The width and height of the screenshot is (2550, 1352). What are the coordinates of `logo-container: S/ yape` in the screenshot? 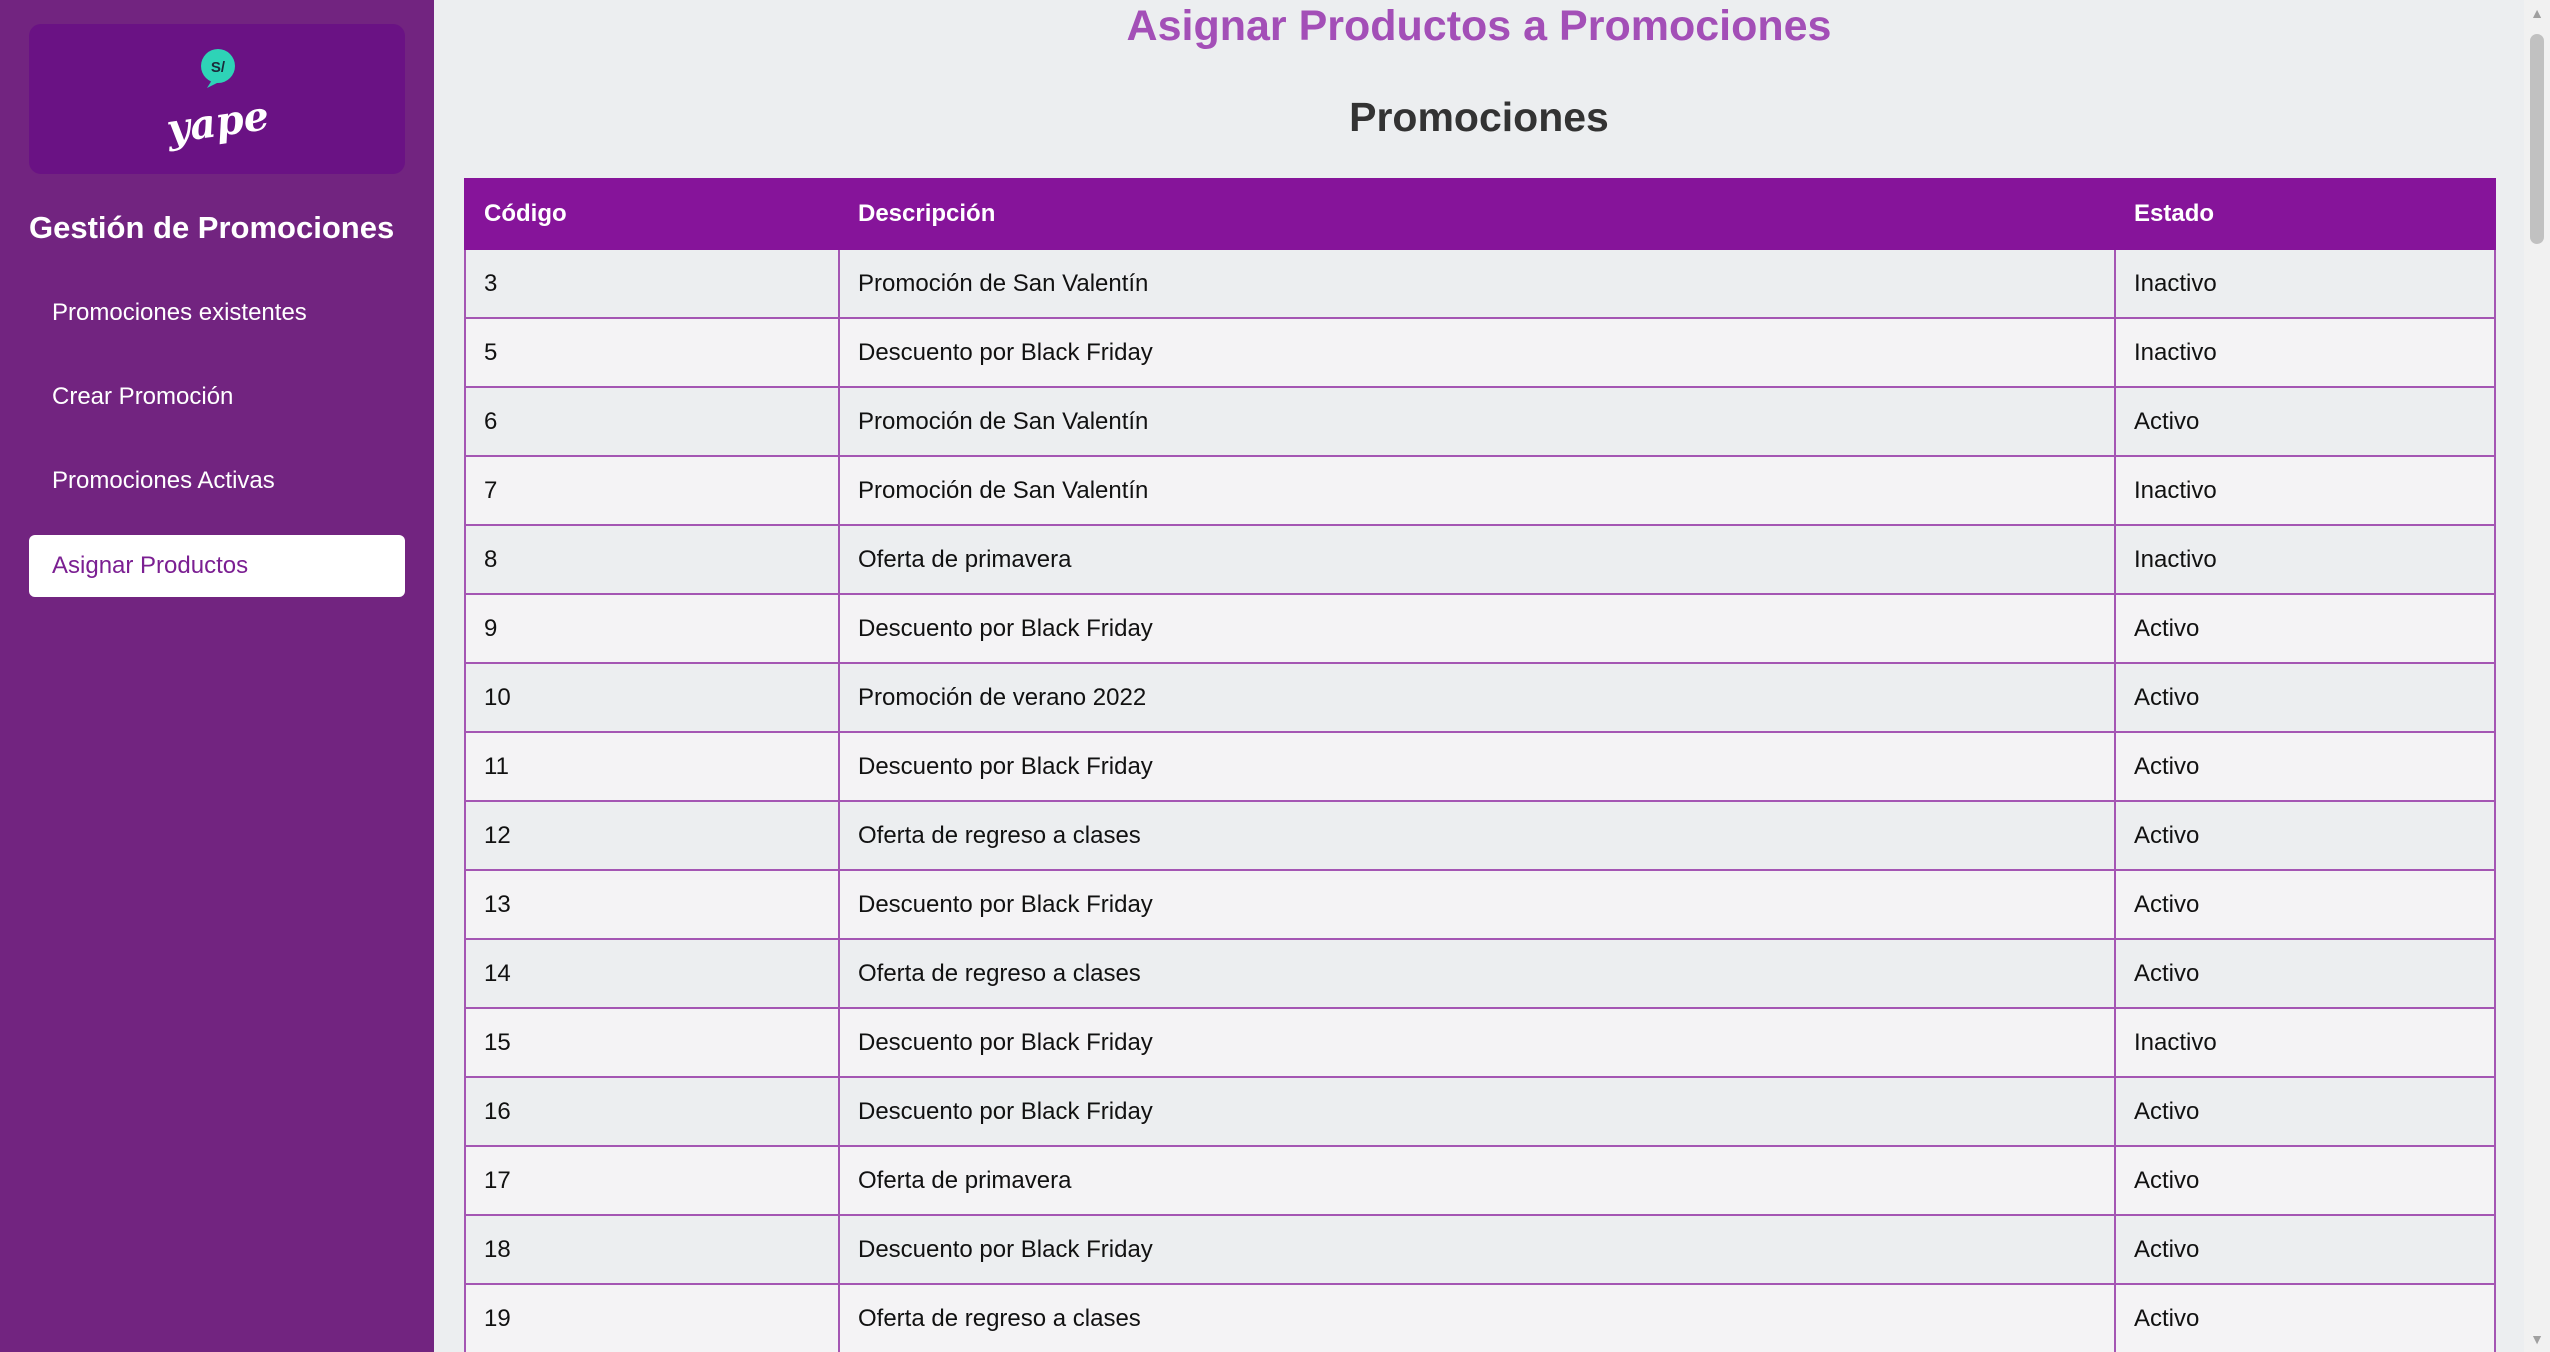 It's located at (217, 99).